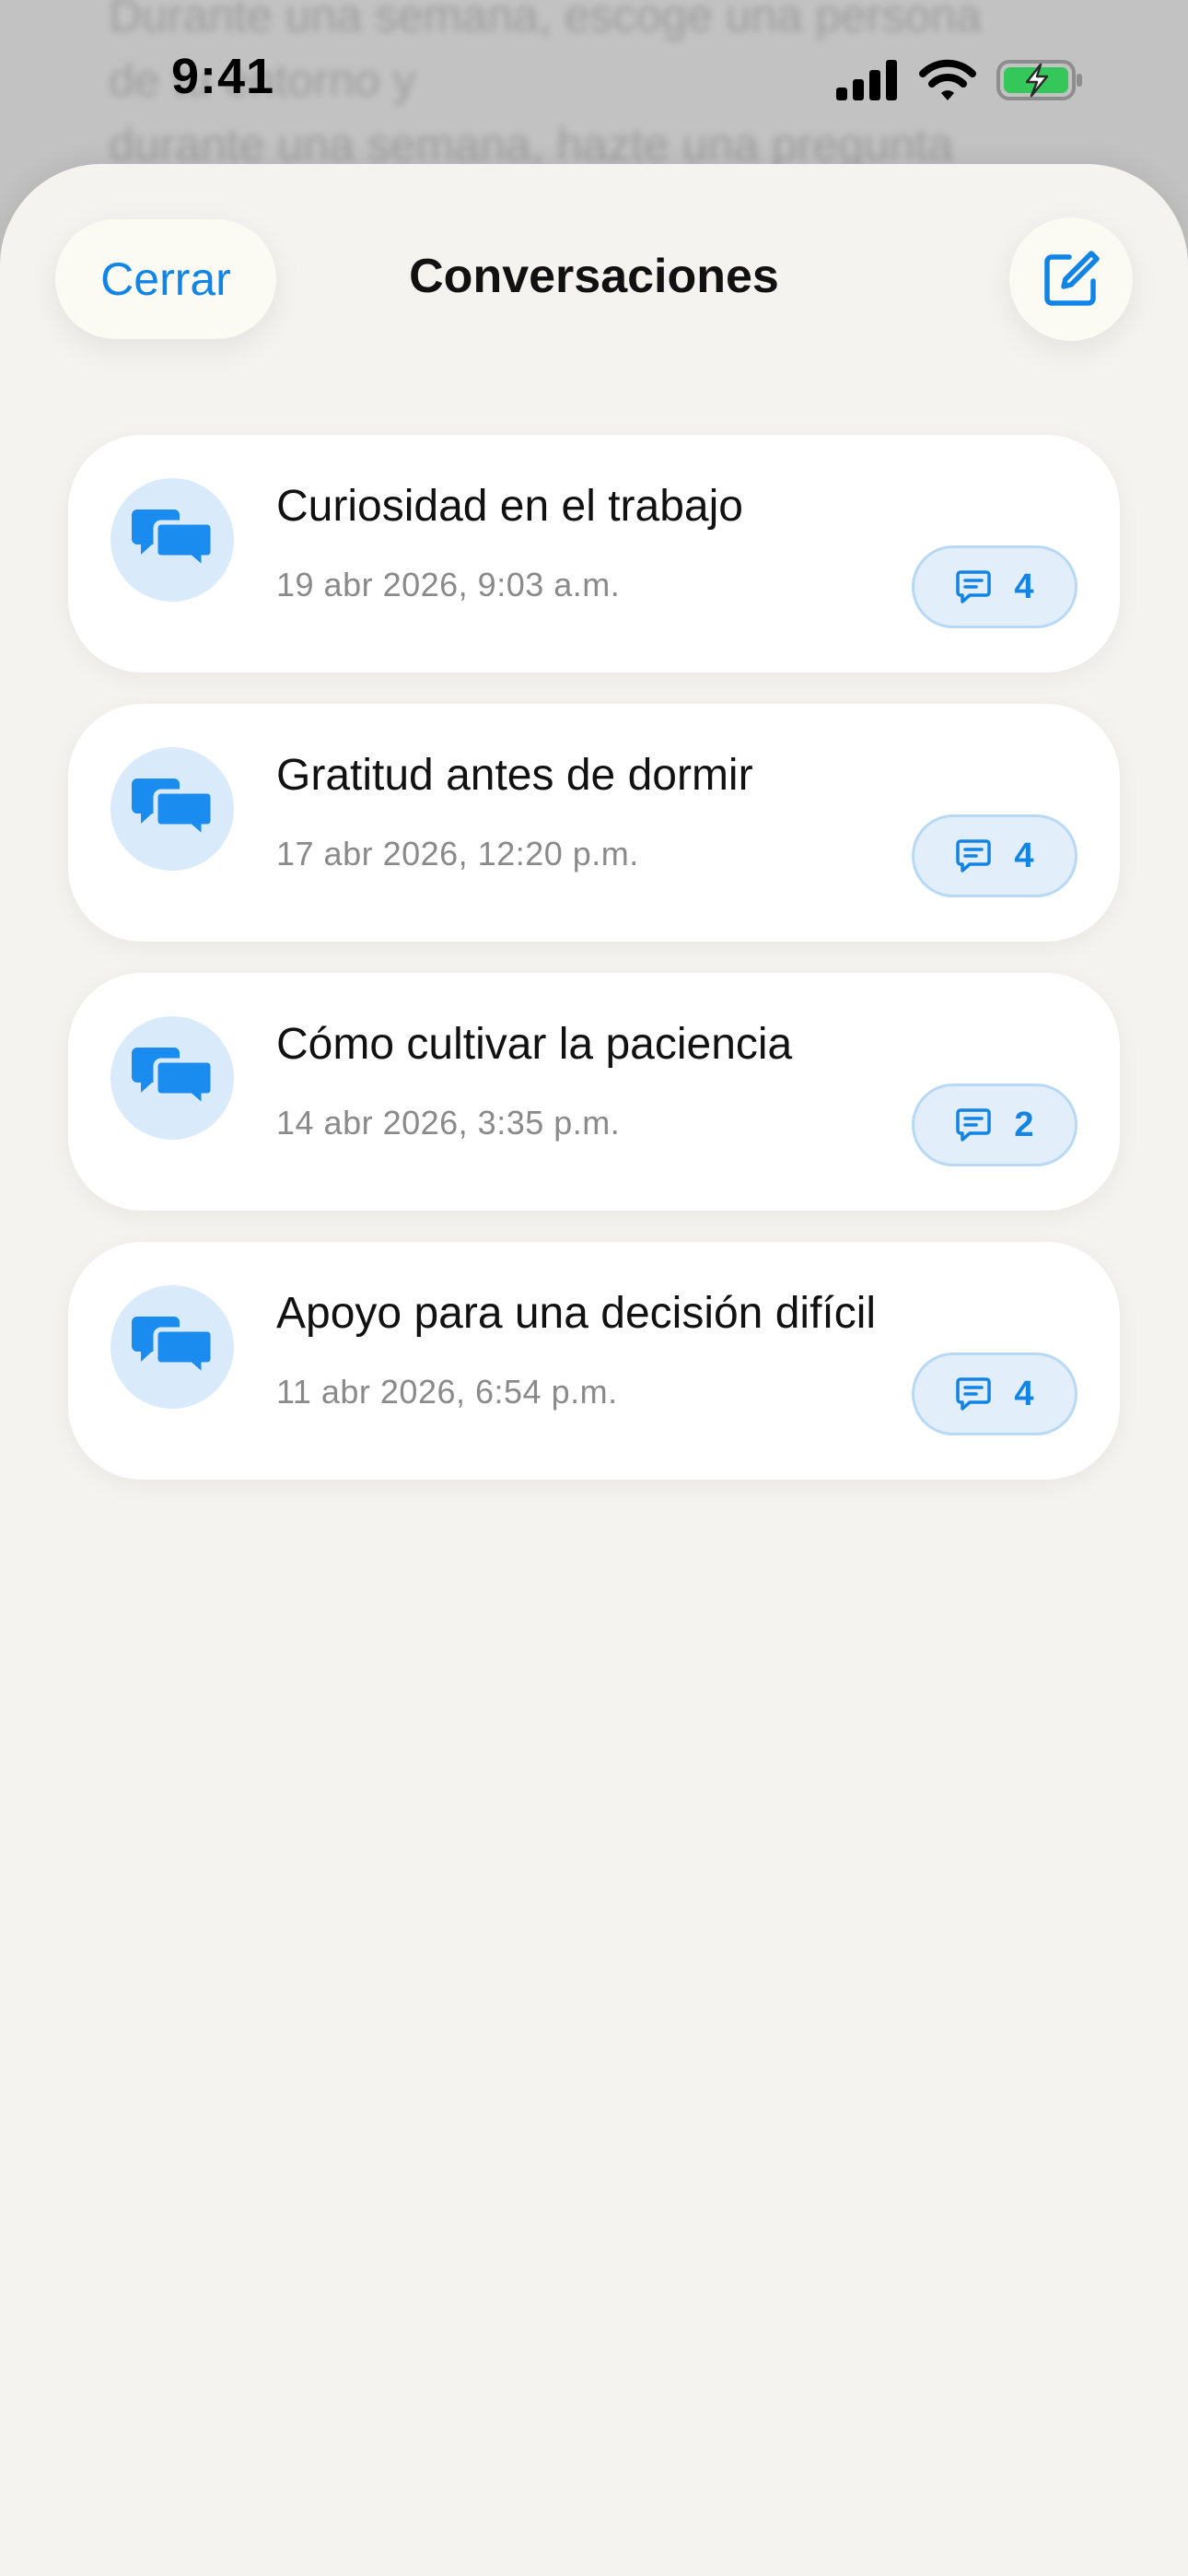  Describe the element at coordinates (1024, 1124) in the screenshot. I see `message-count: 2` at that location.